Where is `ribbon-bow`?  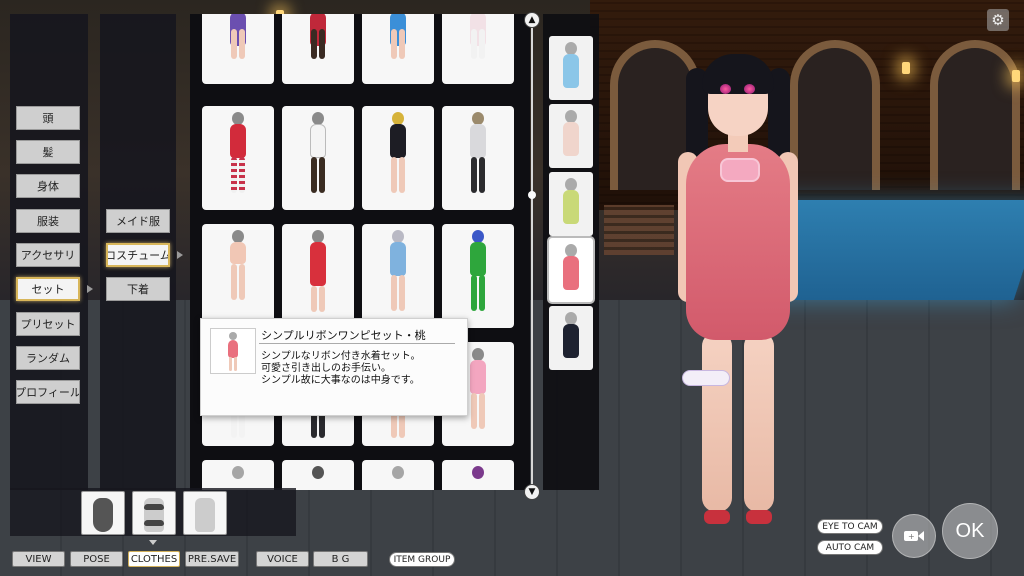
ribbon-bow is located at coordinates (740, 170).